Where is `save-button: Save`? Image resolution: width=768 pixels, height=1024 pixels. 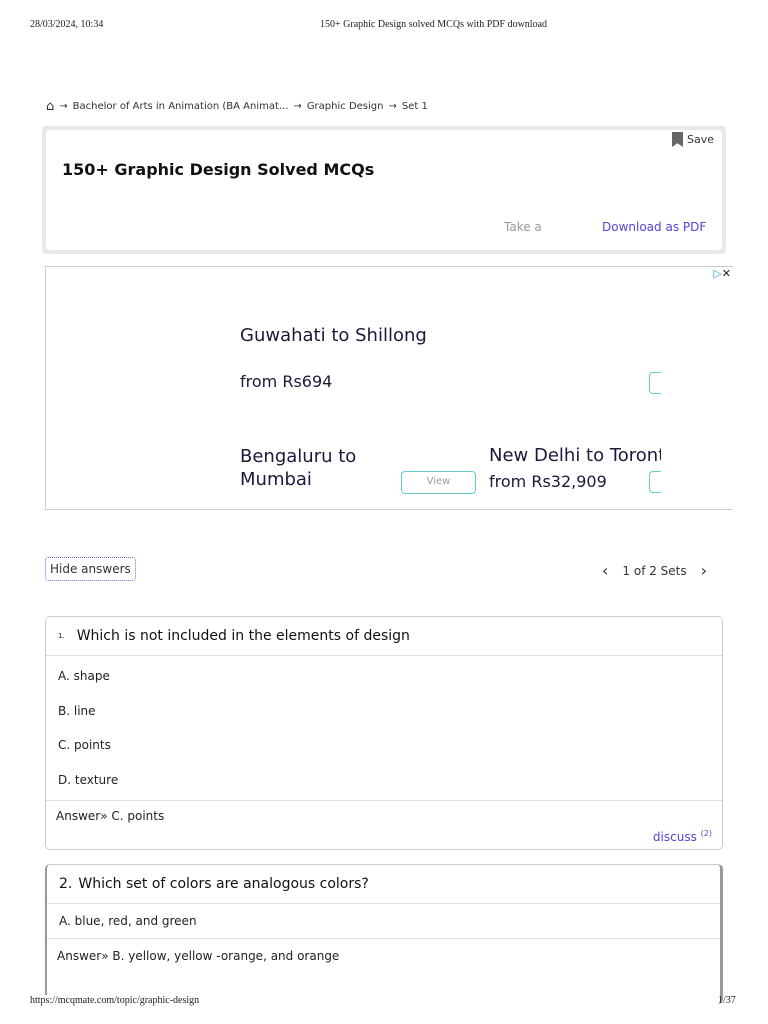 save-button: Save is located at coordinates (692, 139).